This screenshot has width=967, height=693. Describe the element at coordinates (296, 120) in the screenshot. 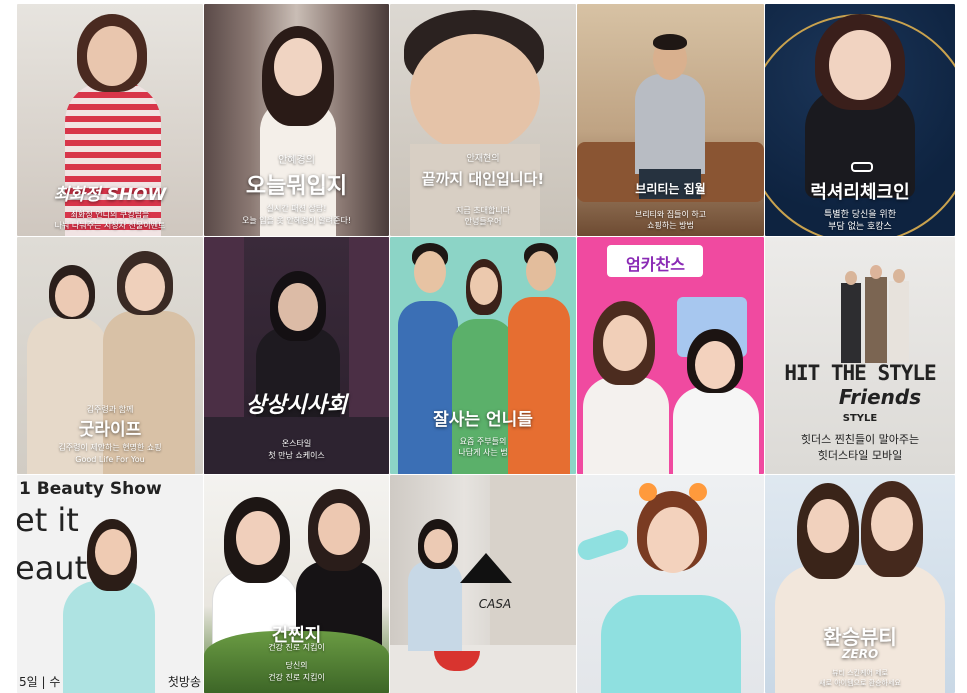

I see `thumbnail-ootd: 안혜경의 오늘뭐입지 실시간 패션 상담! 오늘 입을 옷 안혜경이 알려준다!` at that location.